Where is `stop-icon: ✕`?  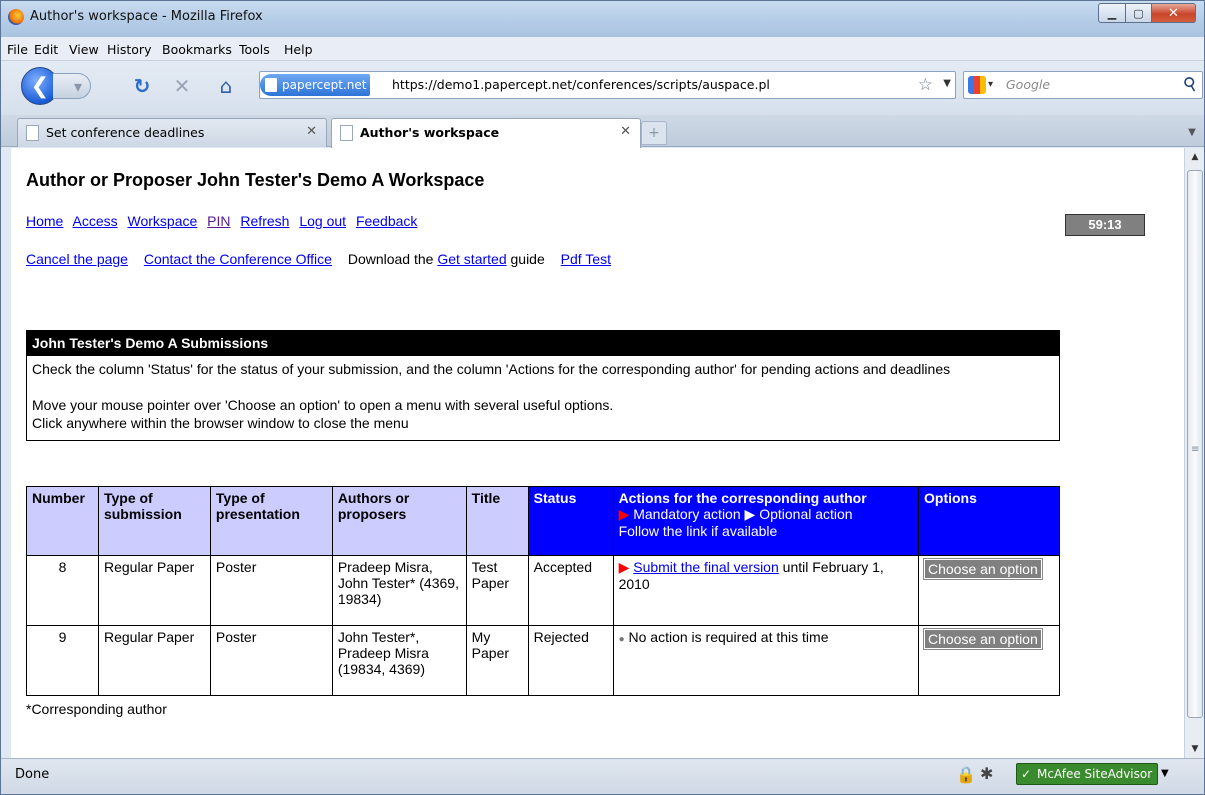 stop-icon: ✕ is located at coordinates (182, 86).